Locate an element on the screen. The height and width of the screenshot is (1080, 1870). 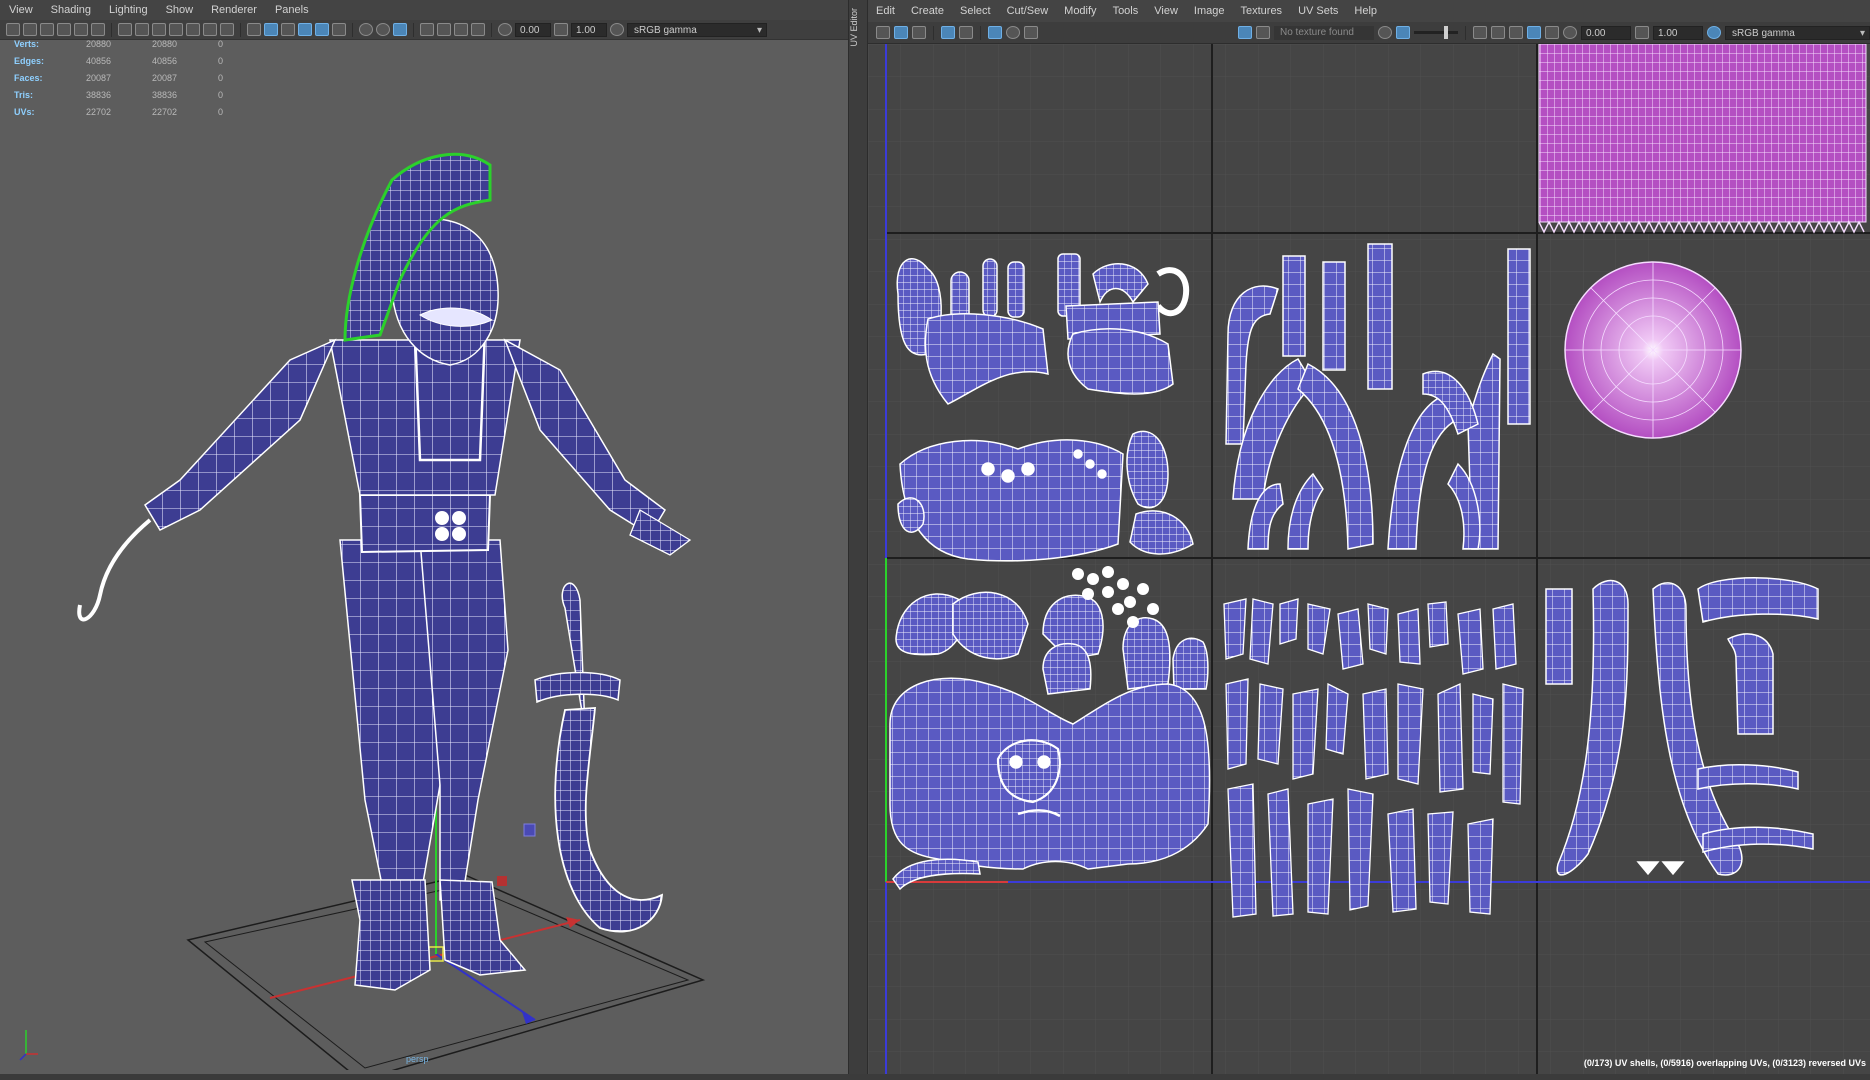
dim-image-icon is located at coordinates (1385, 32).